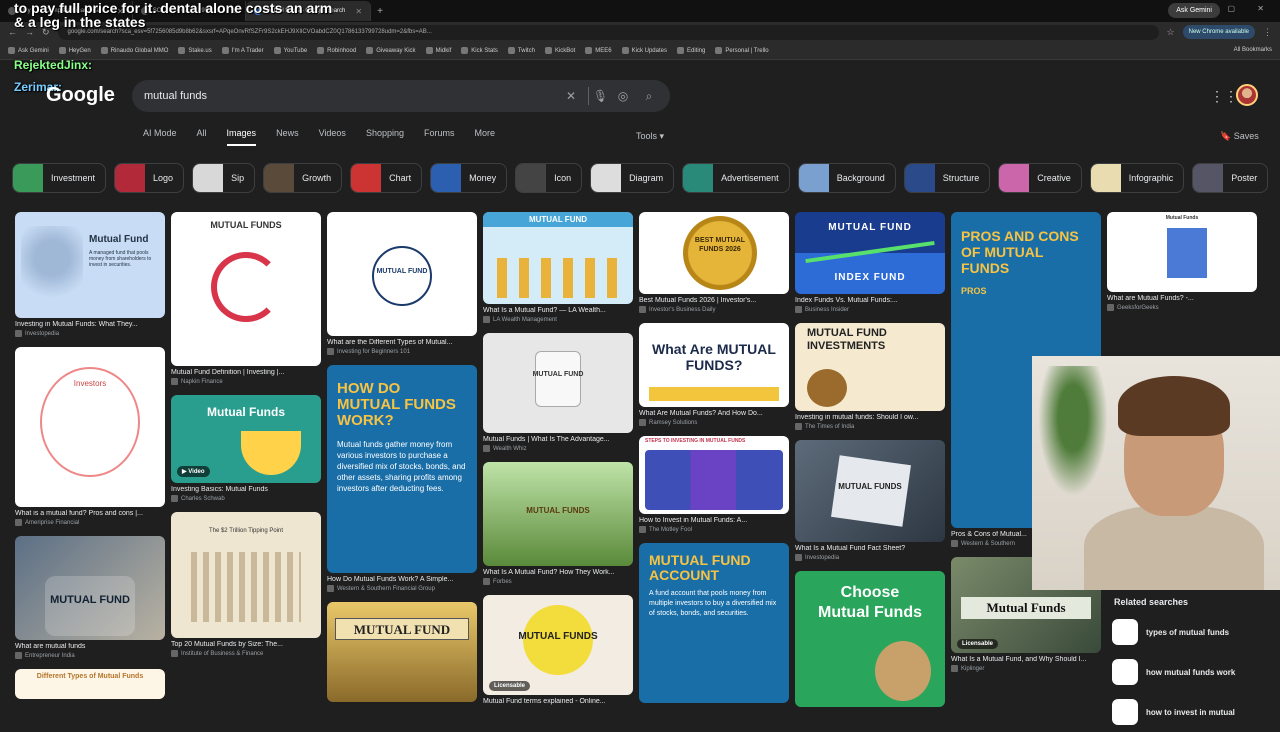  What do you see at coordinates (160, 137) in the screenshot?
I see `tab-ai-mode: AI Mode` at bounding box center [160, 137].